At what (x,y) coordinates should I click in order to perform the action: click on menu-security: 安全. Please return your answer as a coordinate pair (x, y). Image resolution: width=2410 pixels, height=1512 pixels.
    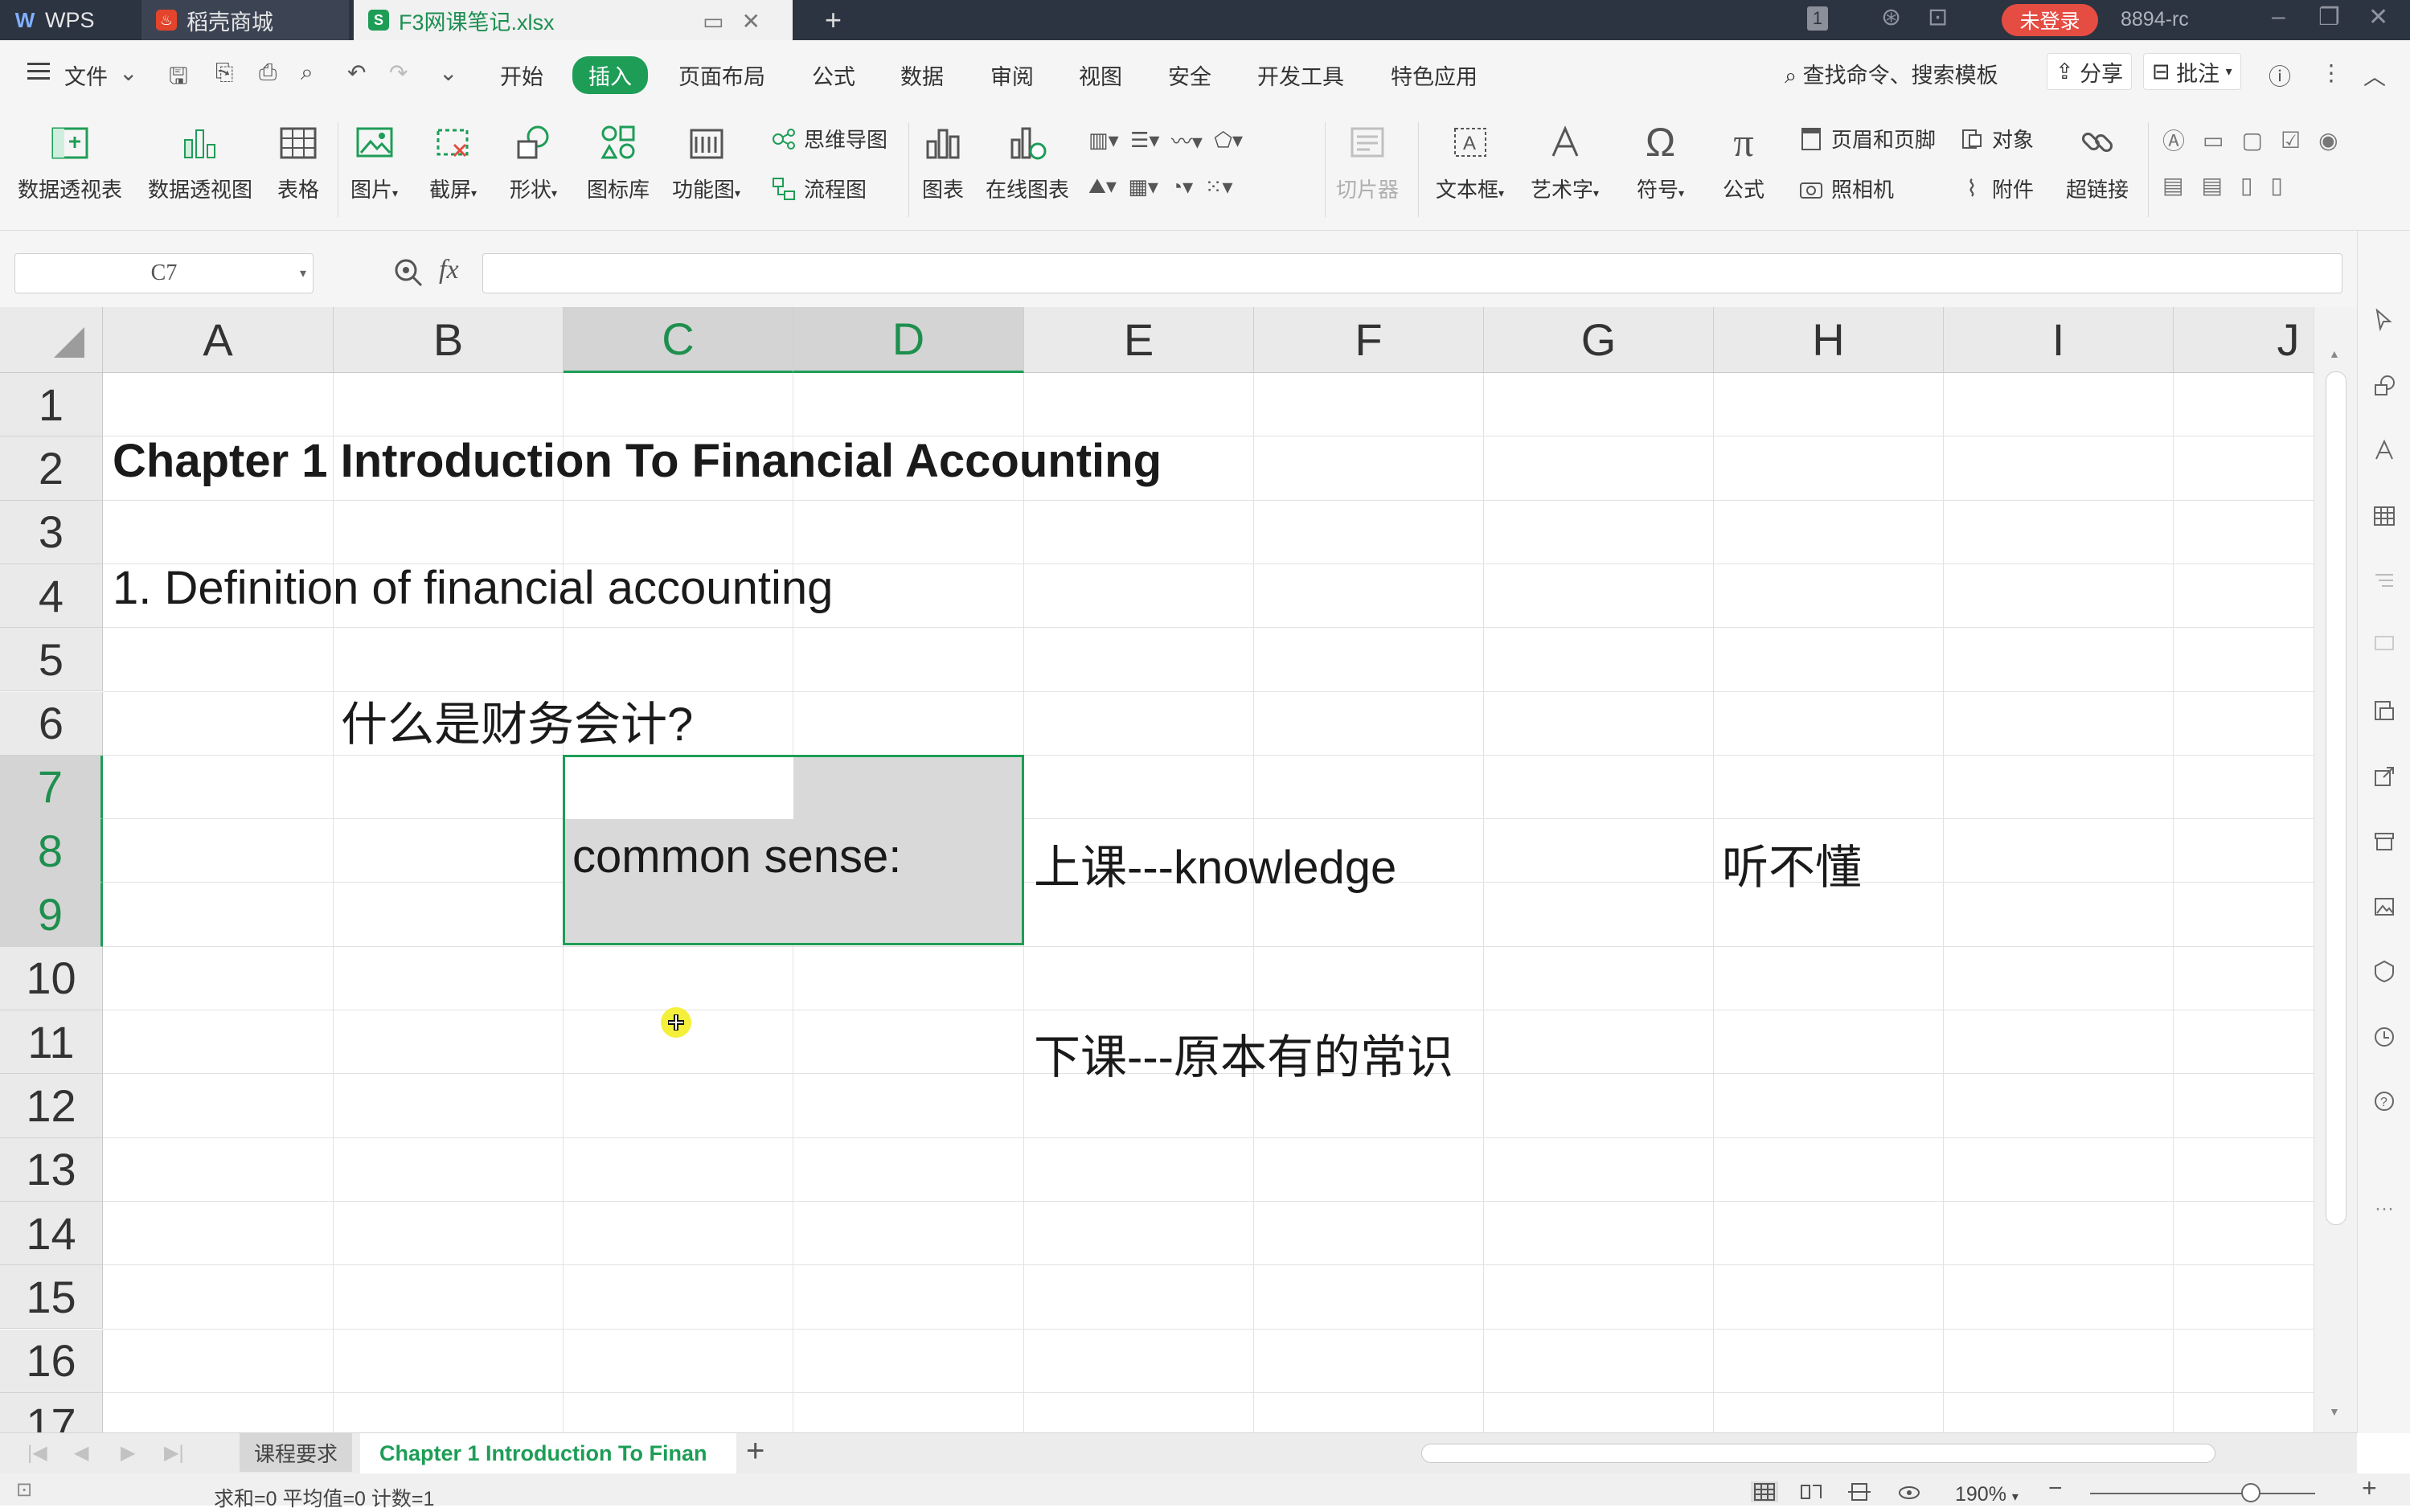
    Looking at the image, I should click on (1189, 75).